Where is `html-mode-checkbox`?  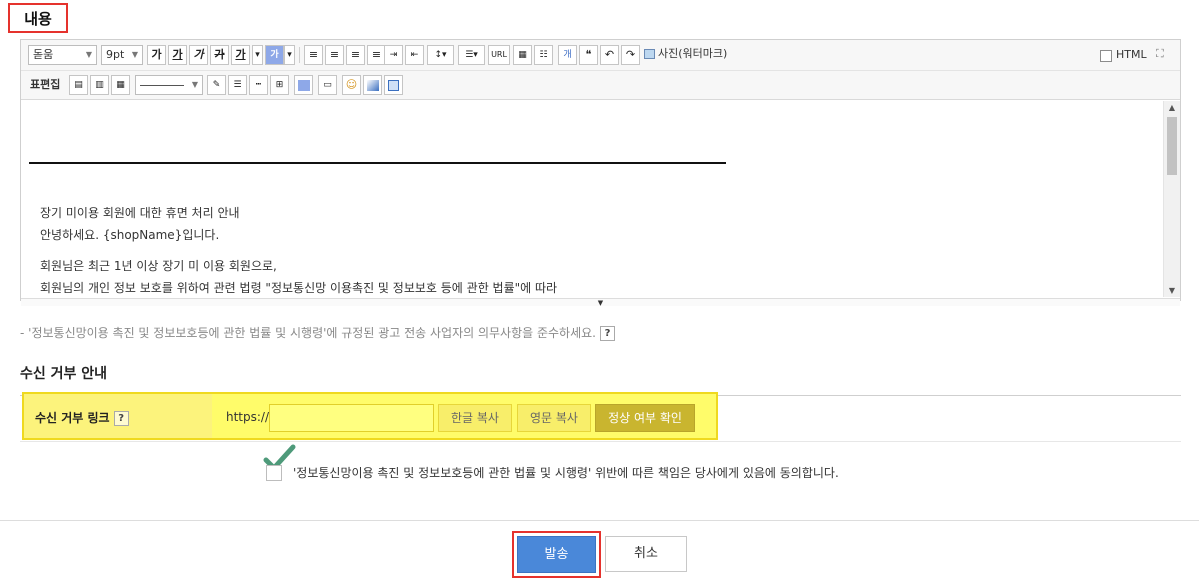 html-mode-checkbox is located at coordinates (1106, 56).